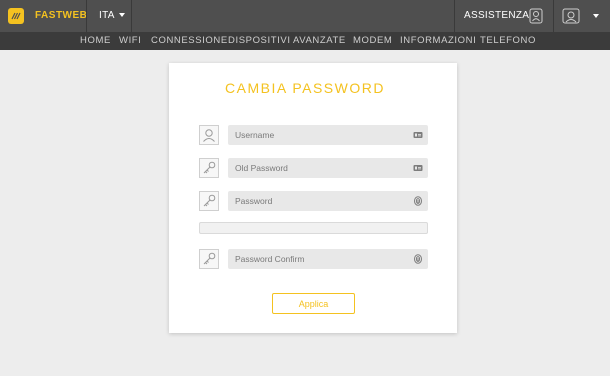 This screenshot has height=376, width=610. I want to click on password-confirm-input, so click(318, 259).